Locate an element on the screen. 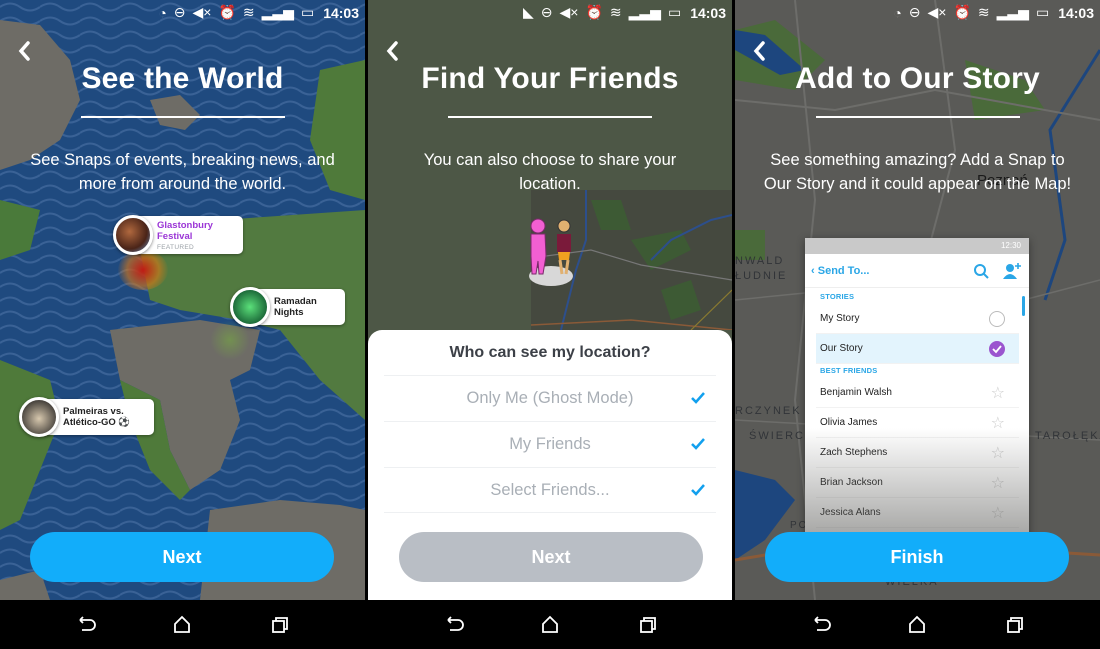 The height and width of the screenshot is (649, 1100). map-district-label: RCZYNEK is located at coordinates (768, 411).